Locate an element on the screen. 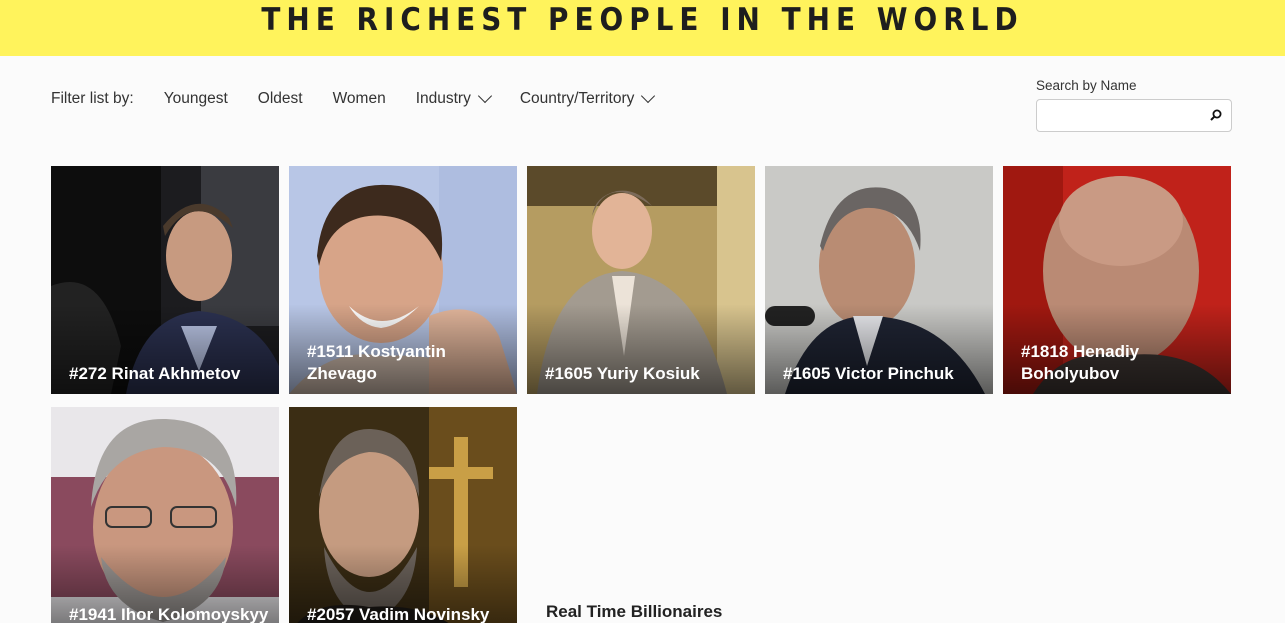 The image size is (1285, 623). person-card: #1511 Kostyantin Zhevago is located at coordinates (403, 280).